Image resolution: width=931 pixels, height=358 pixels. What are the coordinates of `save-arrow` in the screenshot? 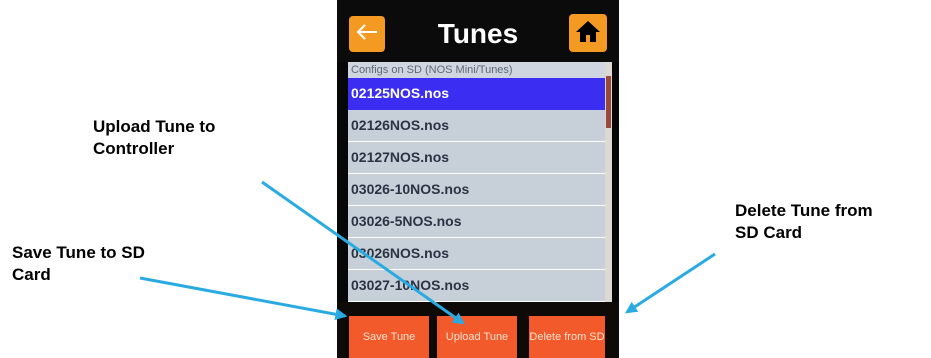 It's located at (243, 298).